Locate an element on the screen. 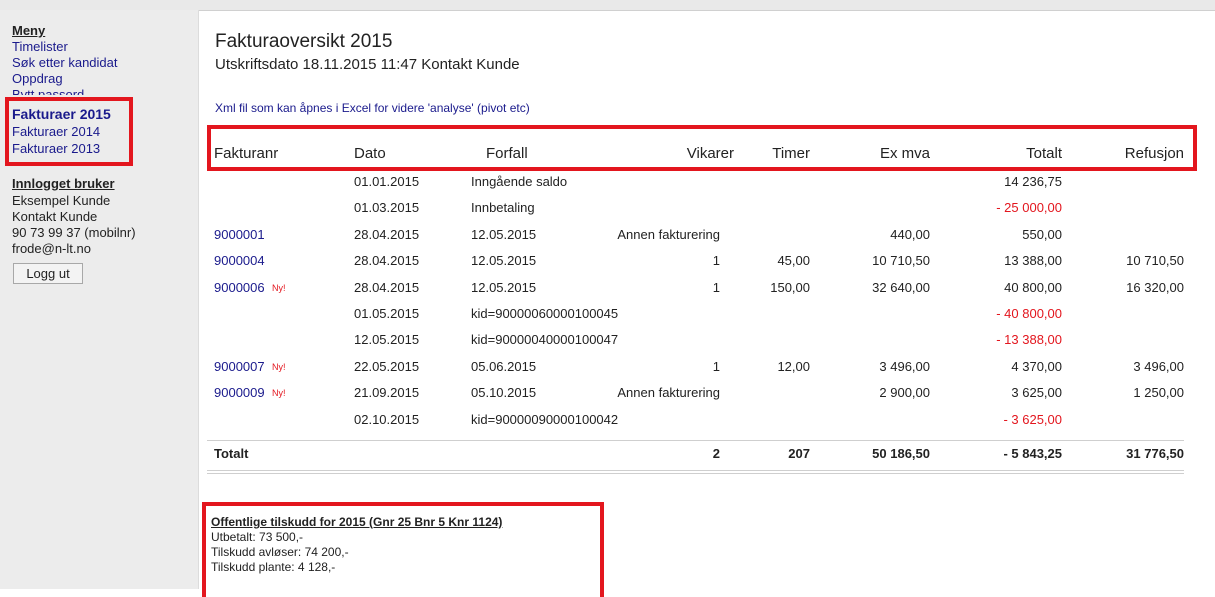  user-name: Eksempel Kunde is located at coordinates (61, 200).